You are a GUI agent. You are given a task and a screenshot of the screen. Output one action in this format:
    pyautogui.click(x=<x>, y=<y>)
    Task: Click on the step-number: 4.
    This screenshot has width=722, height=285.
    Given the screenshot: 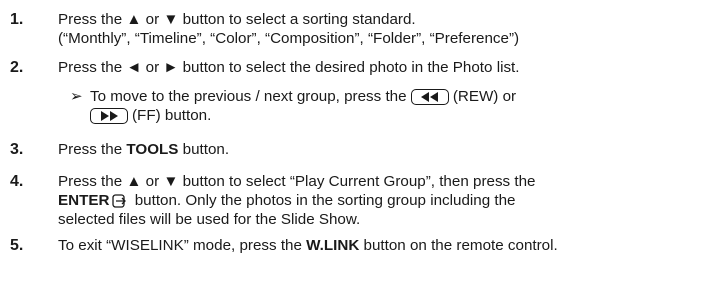 What is the action you would take?
    pyautogui.click(x=17, y=181)
    